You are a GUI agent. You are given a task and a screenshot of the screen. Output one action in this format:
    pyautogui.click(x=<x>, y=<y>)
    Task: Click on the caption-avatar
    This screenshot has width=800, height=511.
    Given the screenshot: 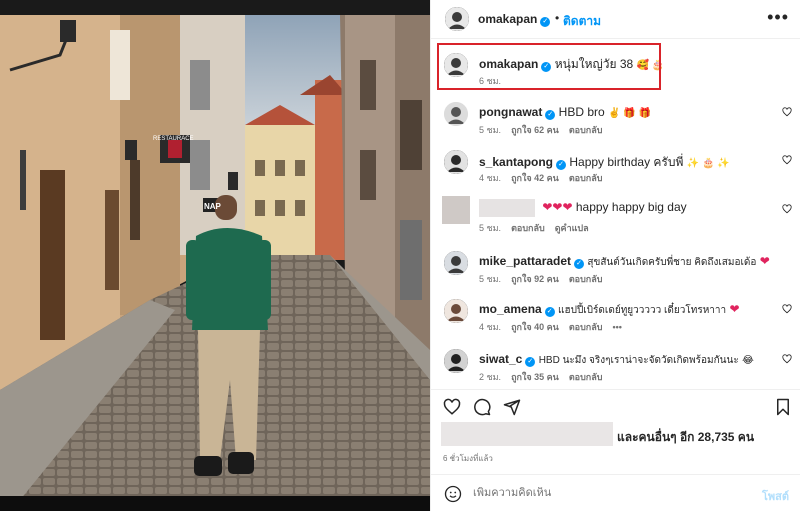 What is the action you would take?
    pyautogui.click(x=456, y=65)
    